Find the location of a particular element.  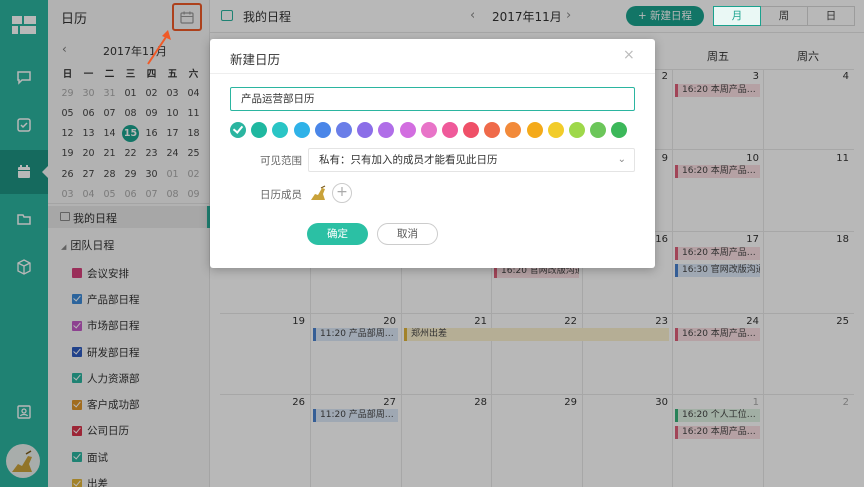

calendar-name-input: 产品运营部日历 is located at coordinates (432, 99).